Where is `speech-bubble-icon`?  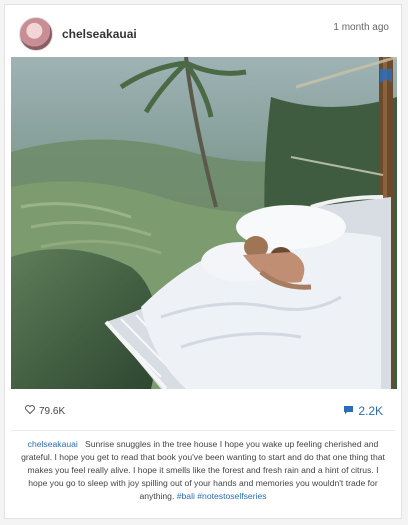 speech-bubble-icon is located at coordinates (348, 411).